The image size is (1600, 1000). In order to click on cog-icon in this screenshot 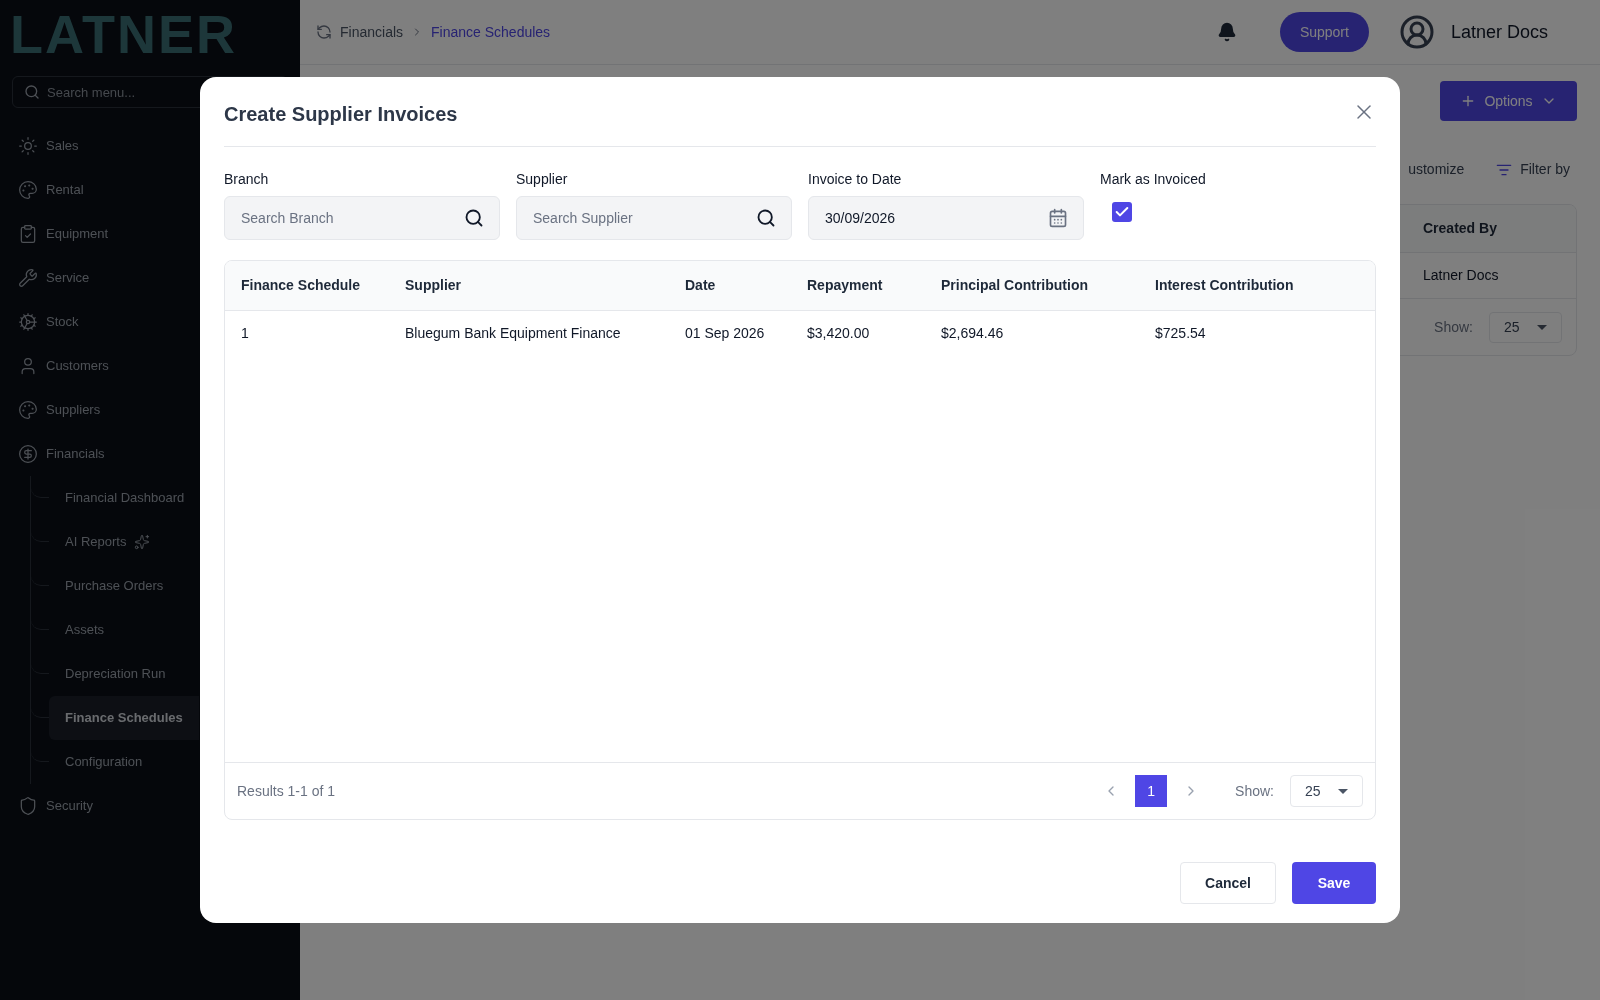, I will do `click(28, 322)`.